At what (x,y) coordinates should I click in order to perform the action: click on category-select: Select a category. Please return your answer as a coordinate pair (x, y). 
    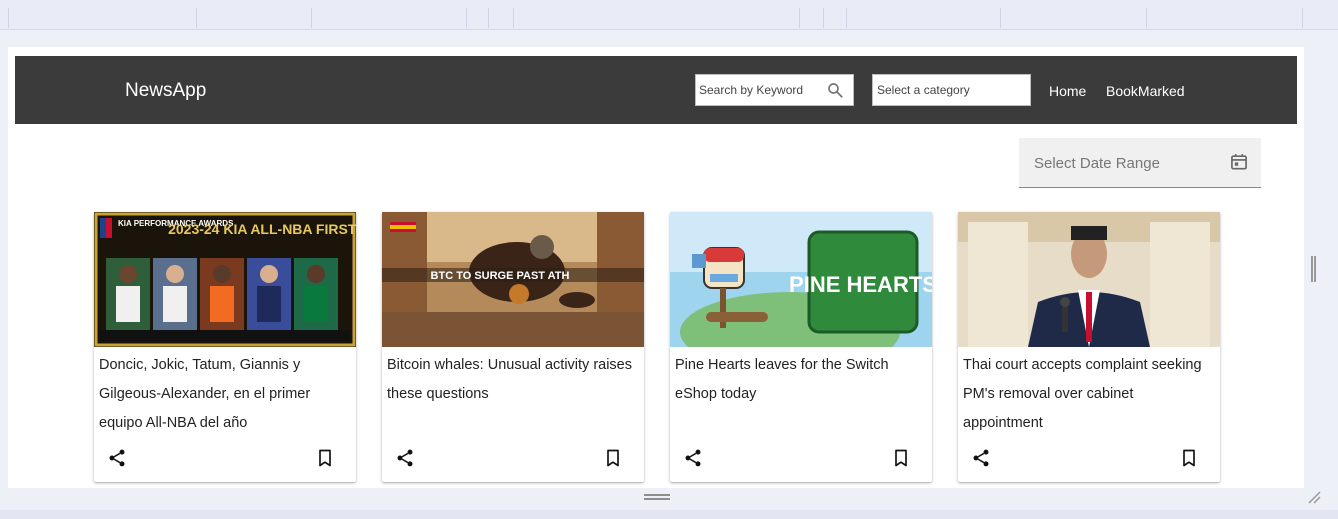
    Looking at the image, I should click on (951, 90).